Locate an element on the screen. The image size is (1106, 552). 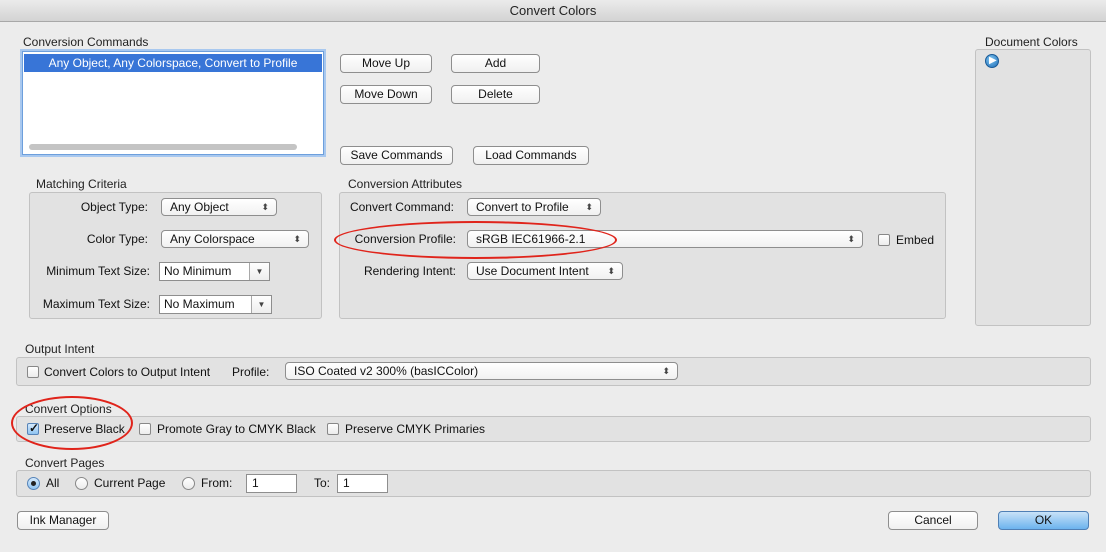
convert-command-value: Convert to Profile is located at coordinates (522, 207).